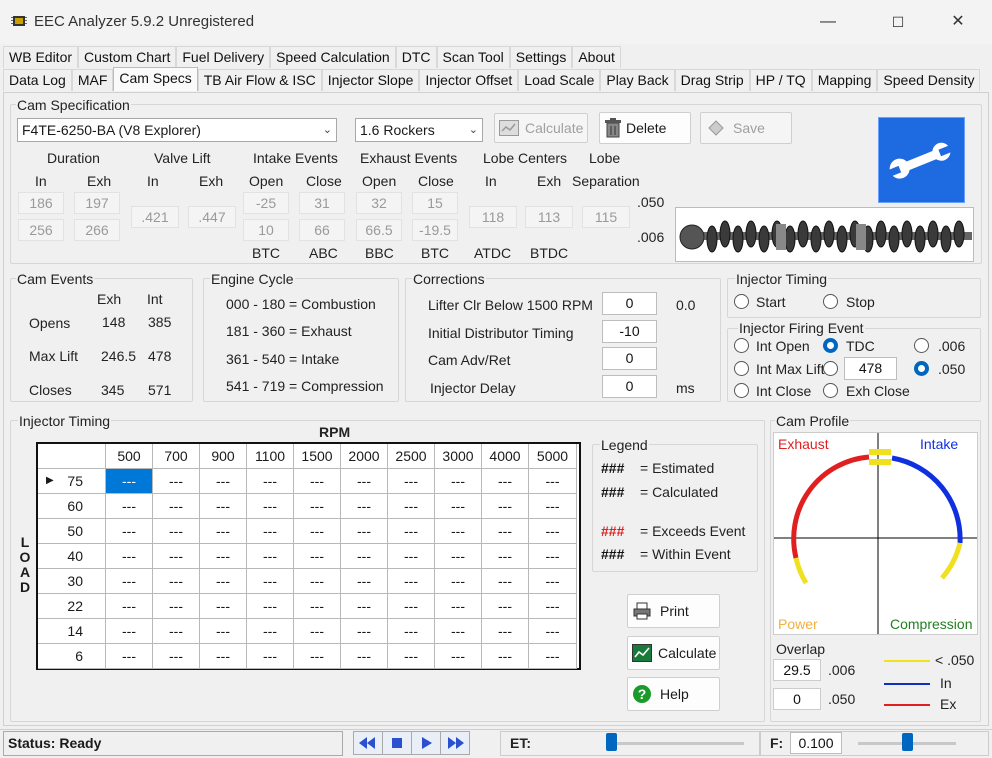 The width and height of the screenshot is (992, 758). I want to click on lift-006-radio, so click(921, 345).